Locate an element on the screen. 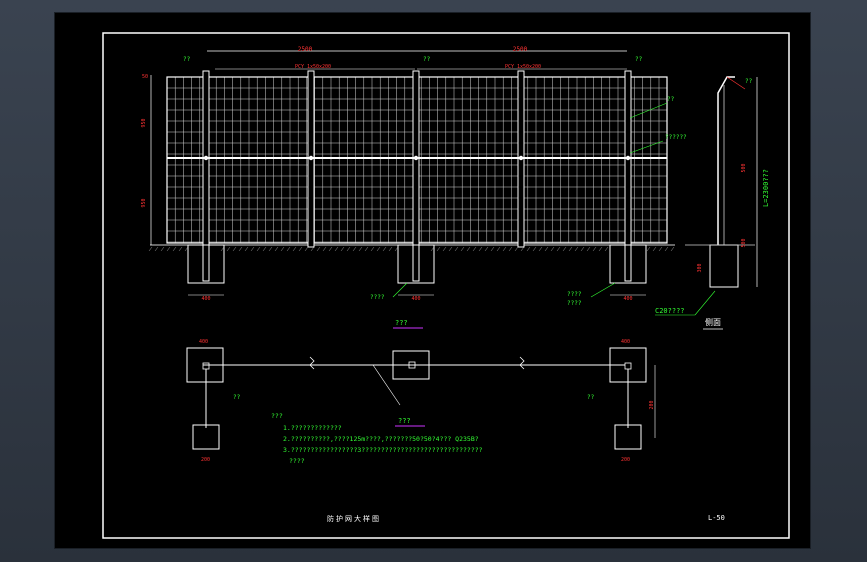 This screenshot has height=562, width=867. plan-tag-left: ?? is located at coordinates (237, 397).